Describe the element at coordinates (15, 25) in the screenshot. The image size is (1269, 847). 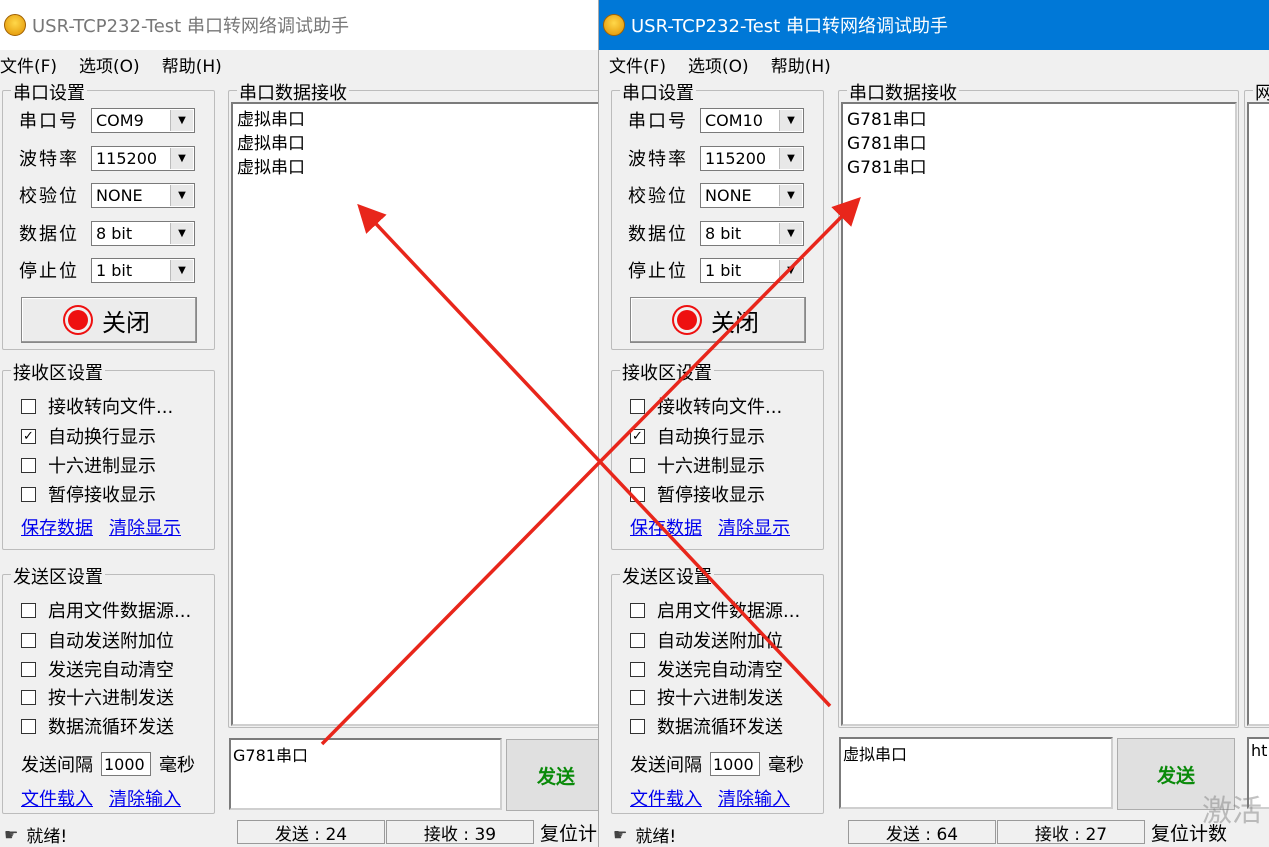
I see `app-icon` at that location.